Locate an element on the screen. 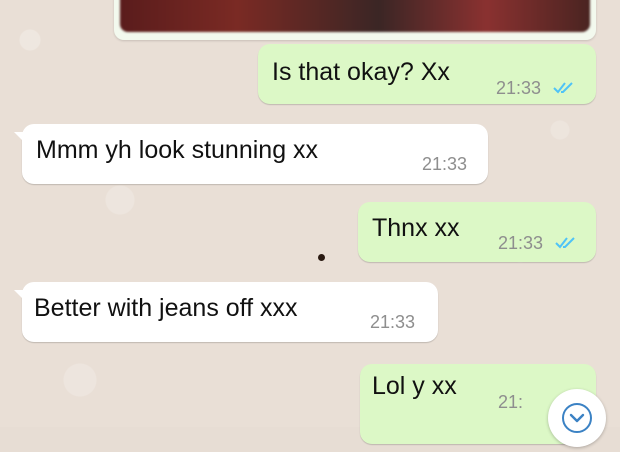 The width and height of the screenshot is (620, 452). message-text: Better with jeans off xxx is located at coordinates (166, 308).